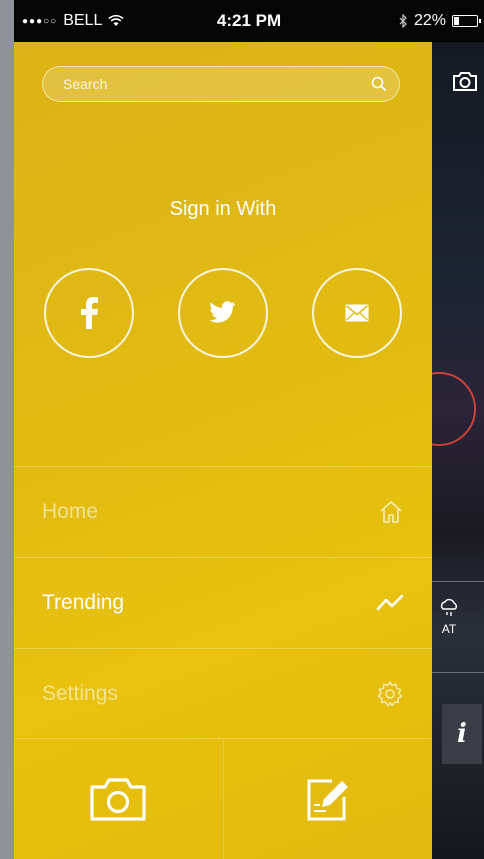 The width and height of the screenshot is (484, 859). Describe the element at coordinates (70, 511) in the screenshot. I see `menu-item-label: Home` at that location.